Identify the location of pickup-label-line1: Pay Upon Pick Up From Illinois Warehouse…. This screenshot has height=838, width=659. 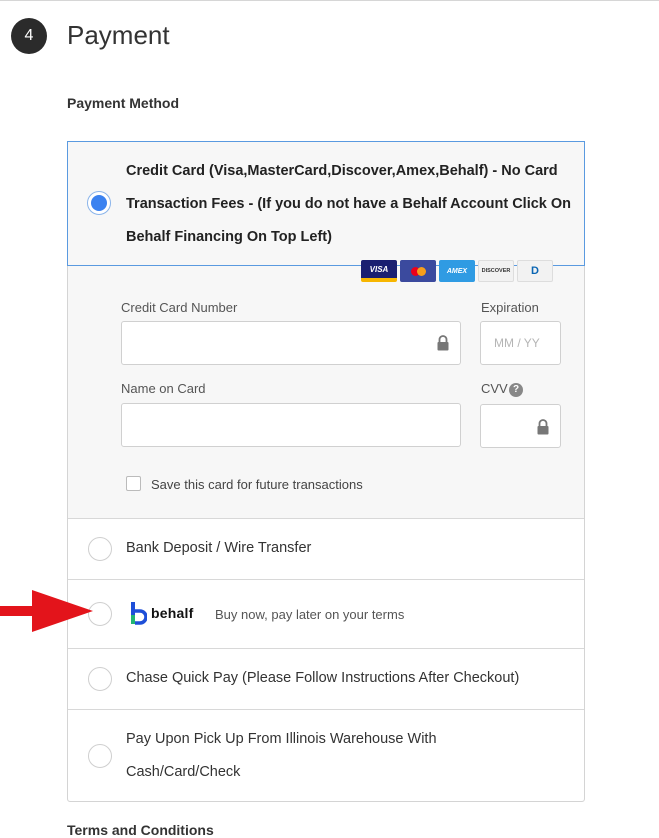
(281, 739).